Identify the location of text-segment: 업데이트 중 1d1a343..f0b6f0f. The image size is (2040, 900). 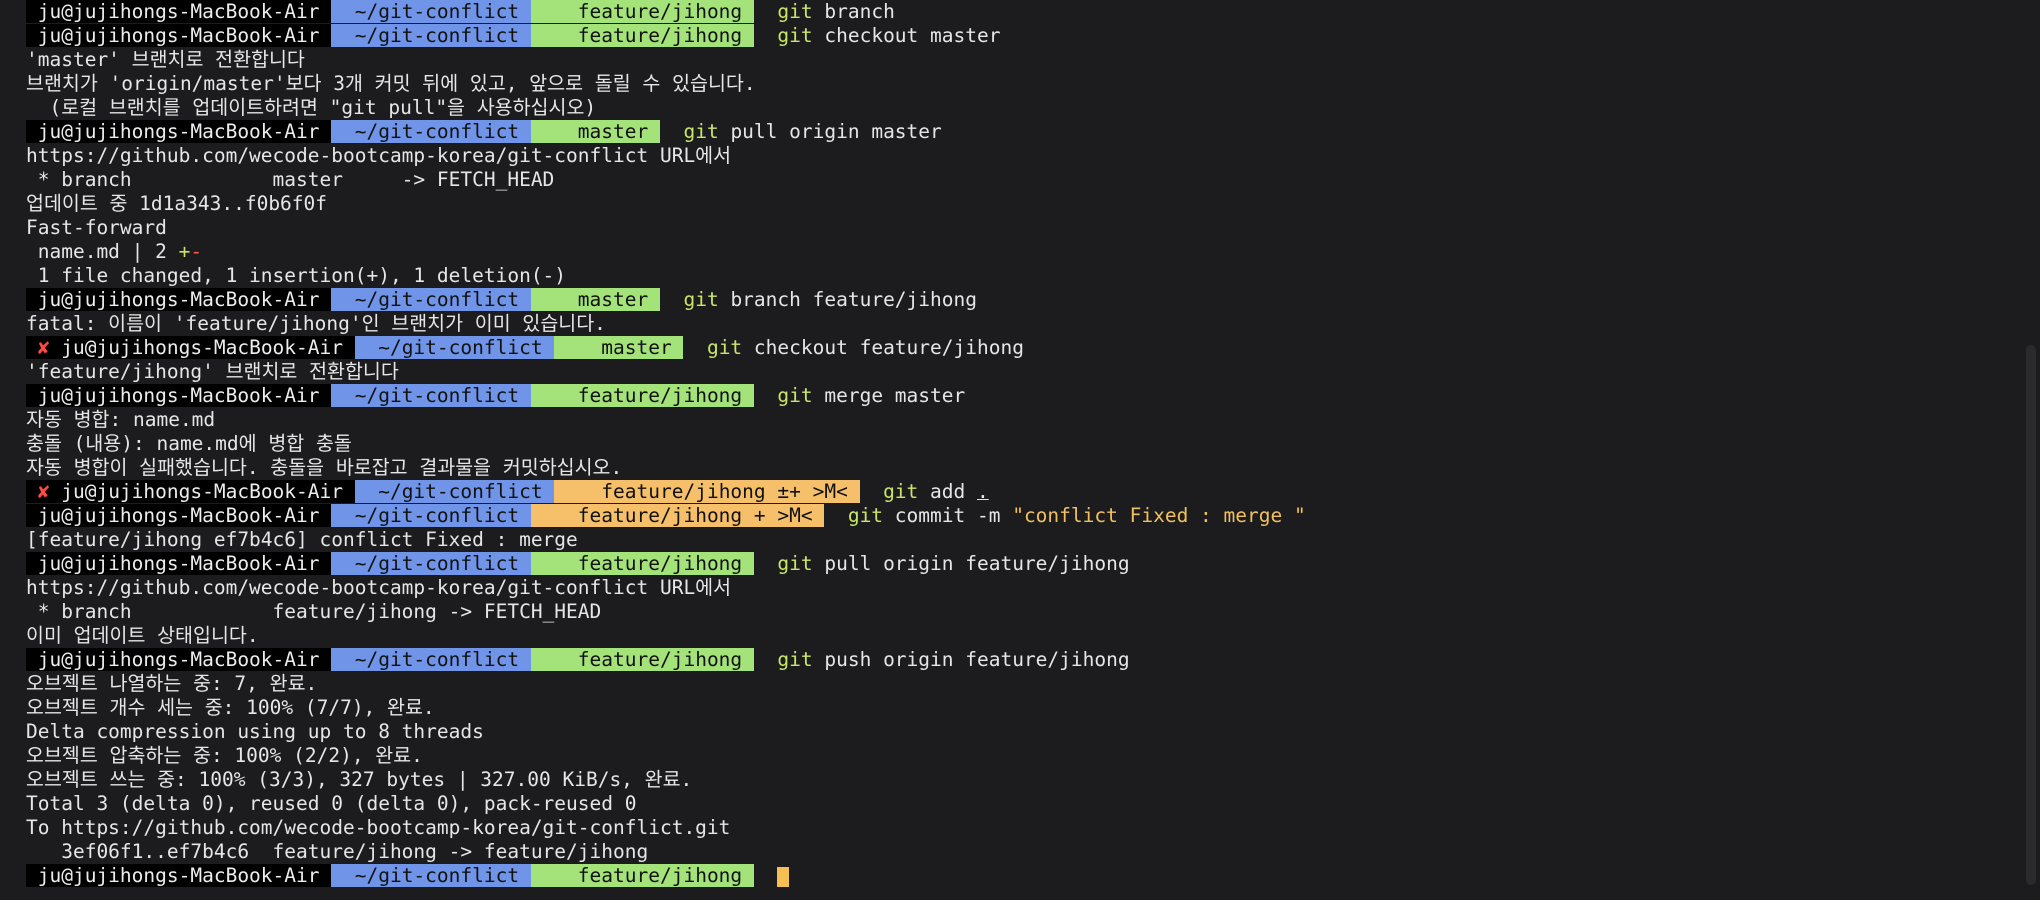
(177, 203).